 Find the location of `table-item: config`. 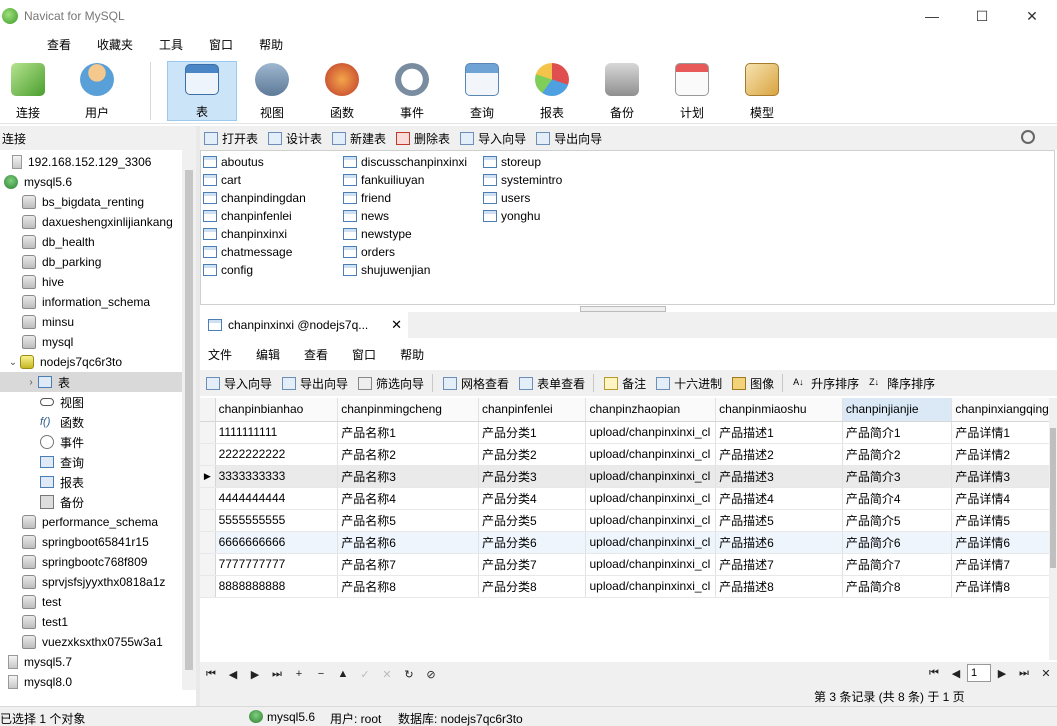

table-item: config is located at coordinates (228, 270).